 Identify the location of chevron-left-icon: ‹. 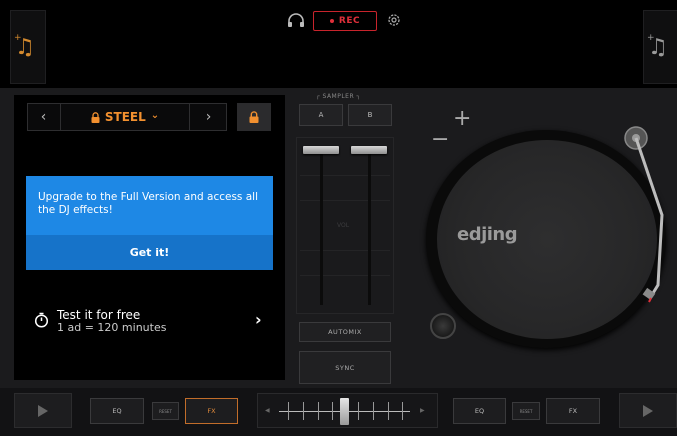
(43, 117).